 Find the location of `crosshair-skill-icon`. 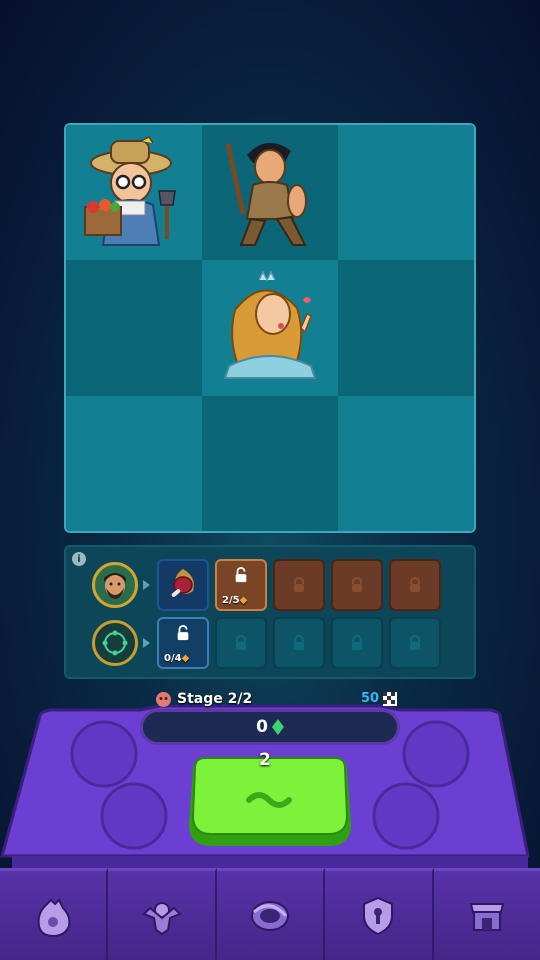

crosshair-skill-icon is located at coordinates (115, 643).